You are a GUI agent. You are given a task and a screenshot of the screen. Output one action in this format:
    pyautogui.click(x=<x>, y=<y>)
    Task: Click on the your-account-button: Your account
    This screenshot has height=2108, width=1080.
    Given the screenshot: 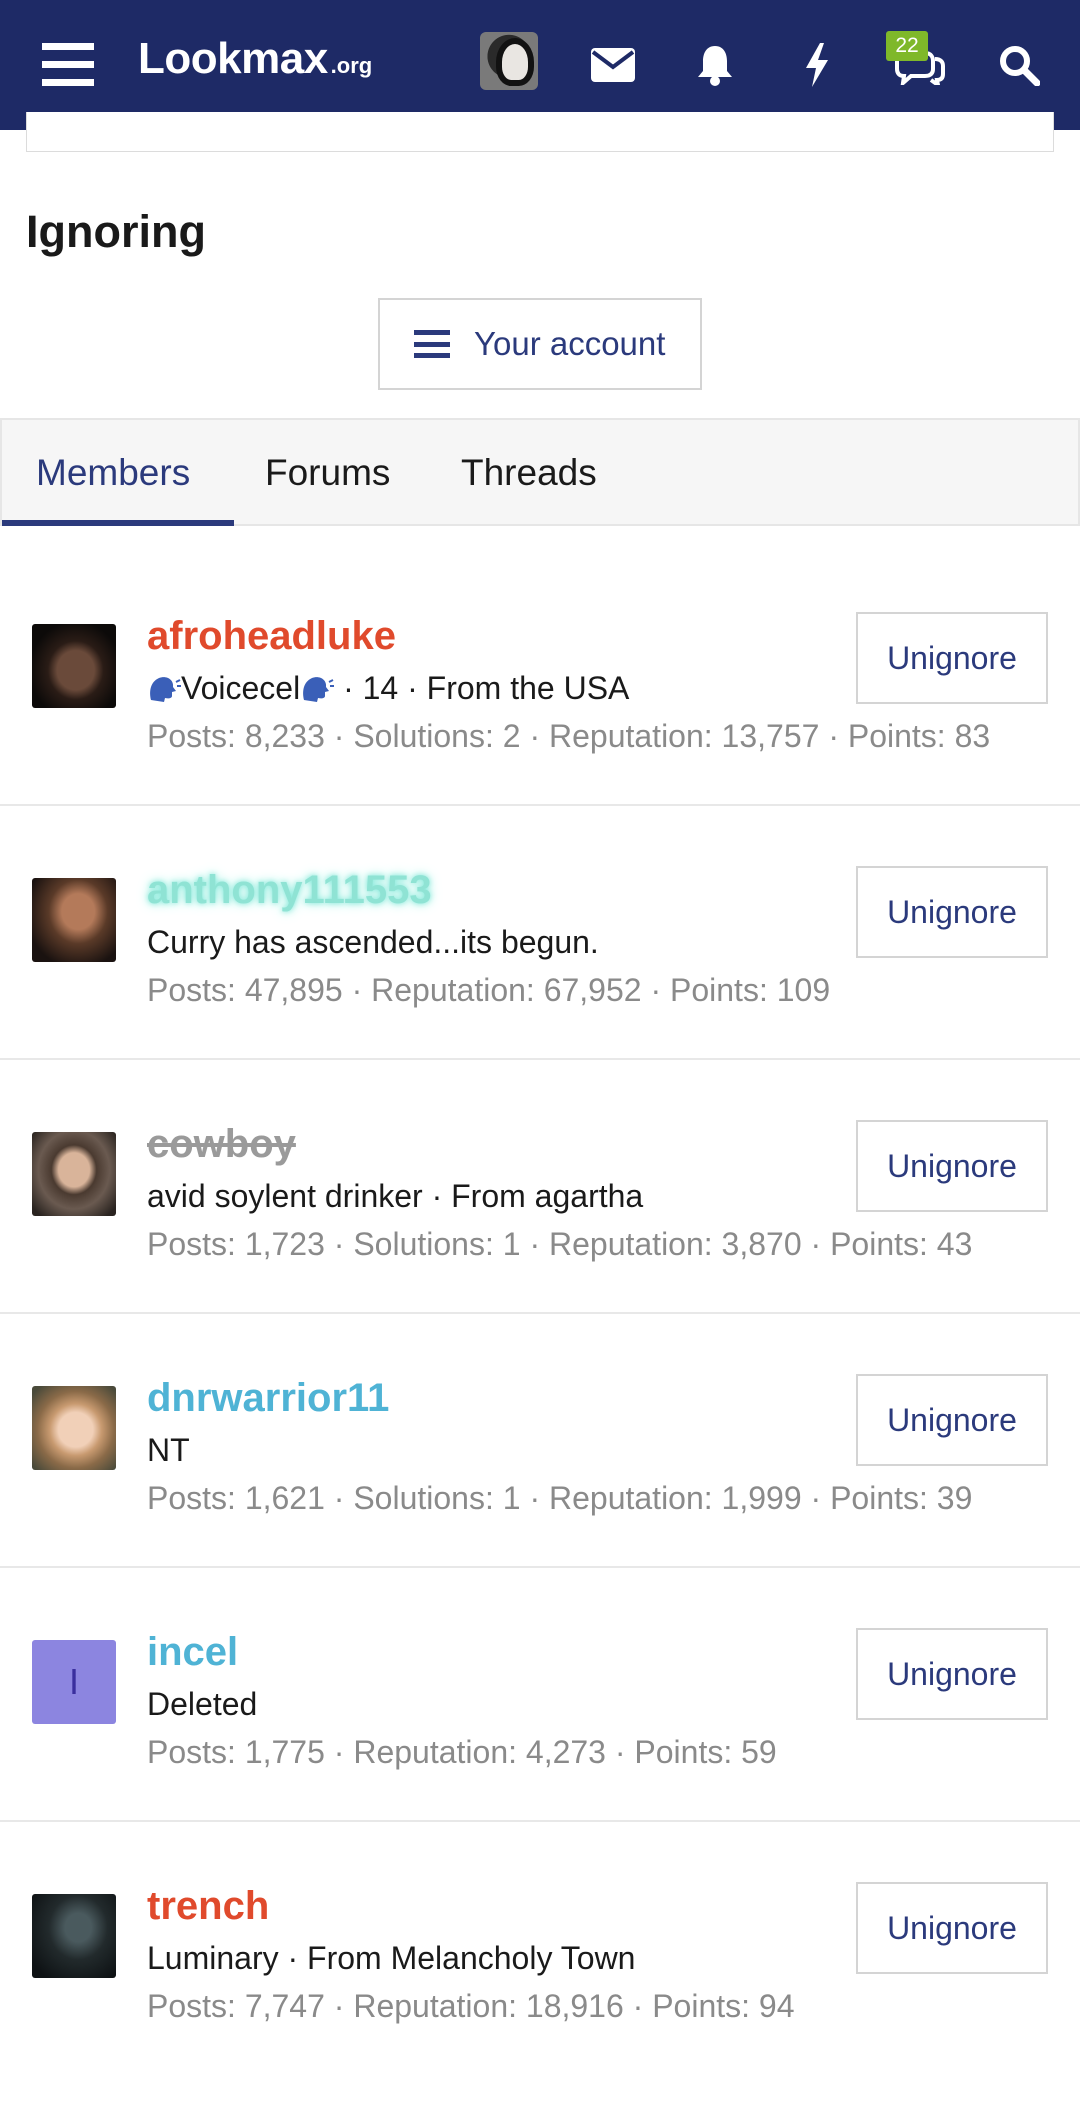 What is the action you would take?
    pyautogui.click(x=540, y=344)
    